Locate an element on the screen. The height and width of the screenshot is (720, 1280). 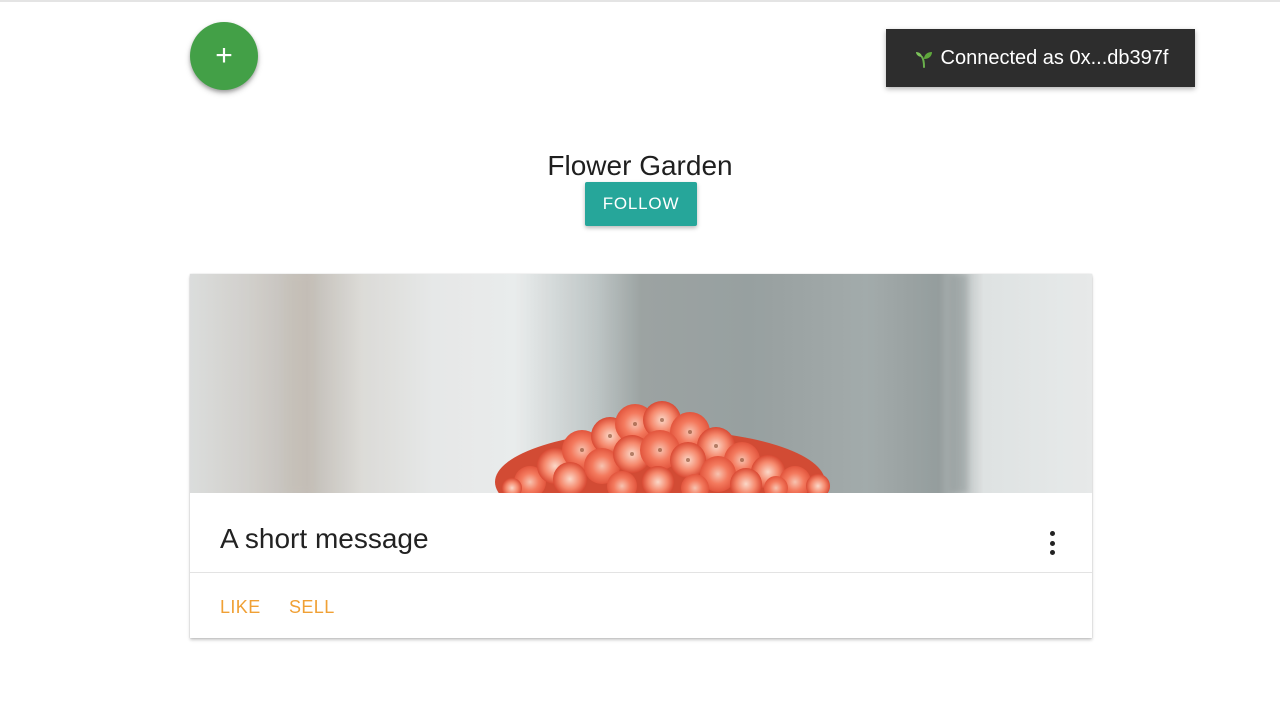
connection-toast: Connected as 0x...db397f is located at coordinates (1040, 58).